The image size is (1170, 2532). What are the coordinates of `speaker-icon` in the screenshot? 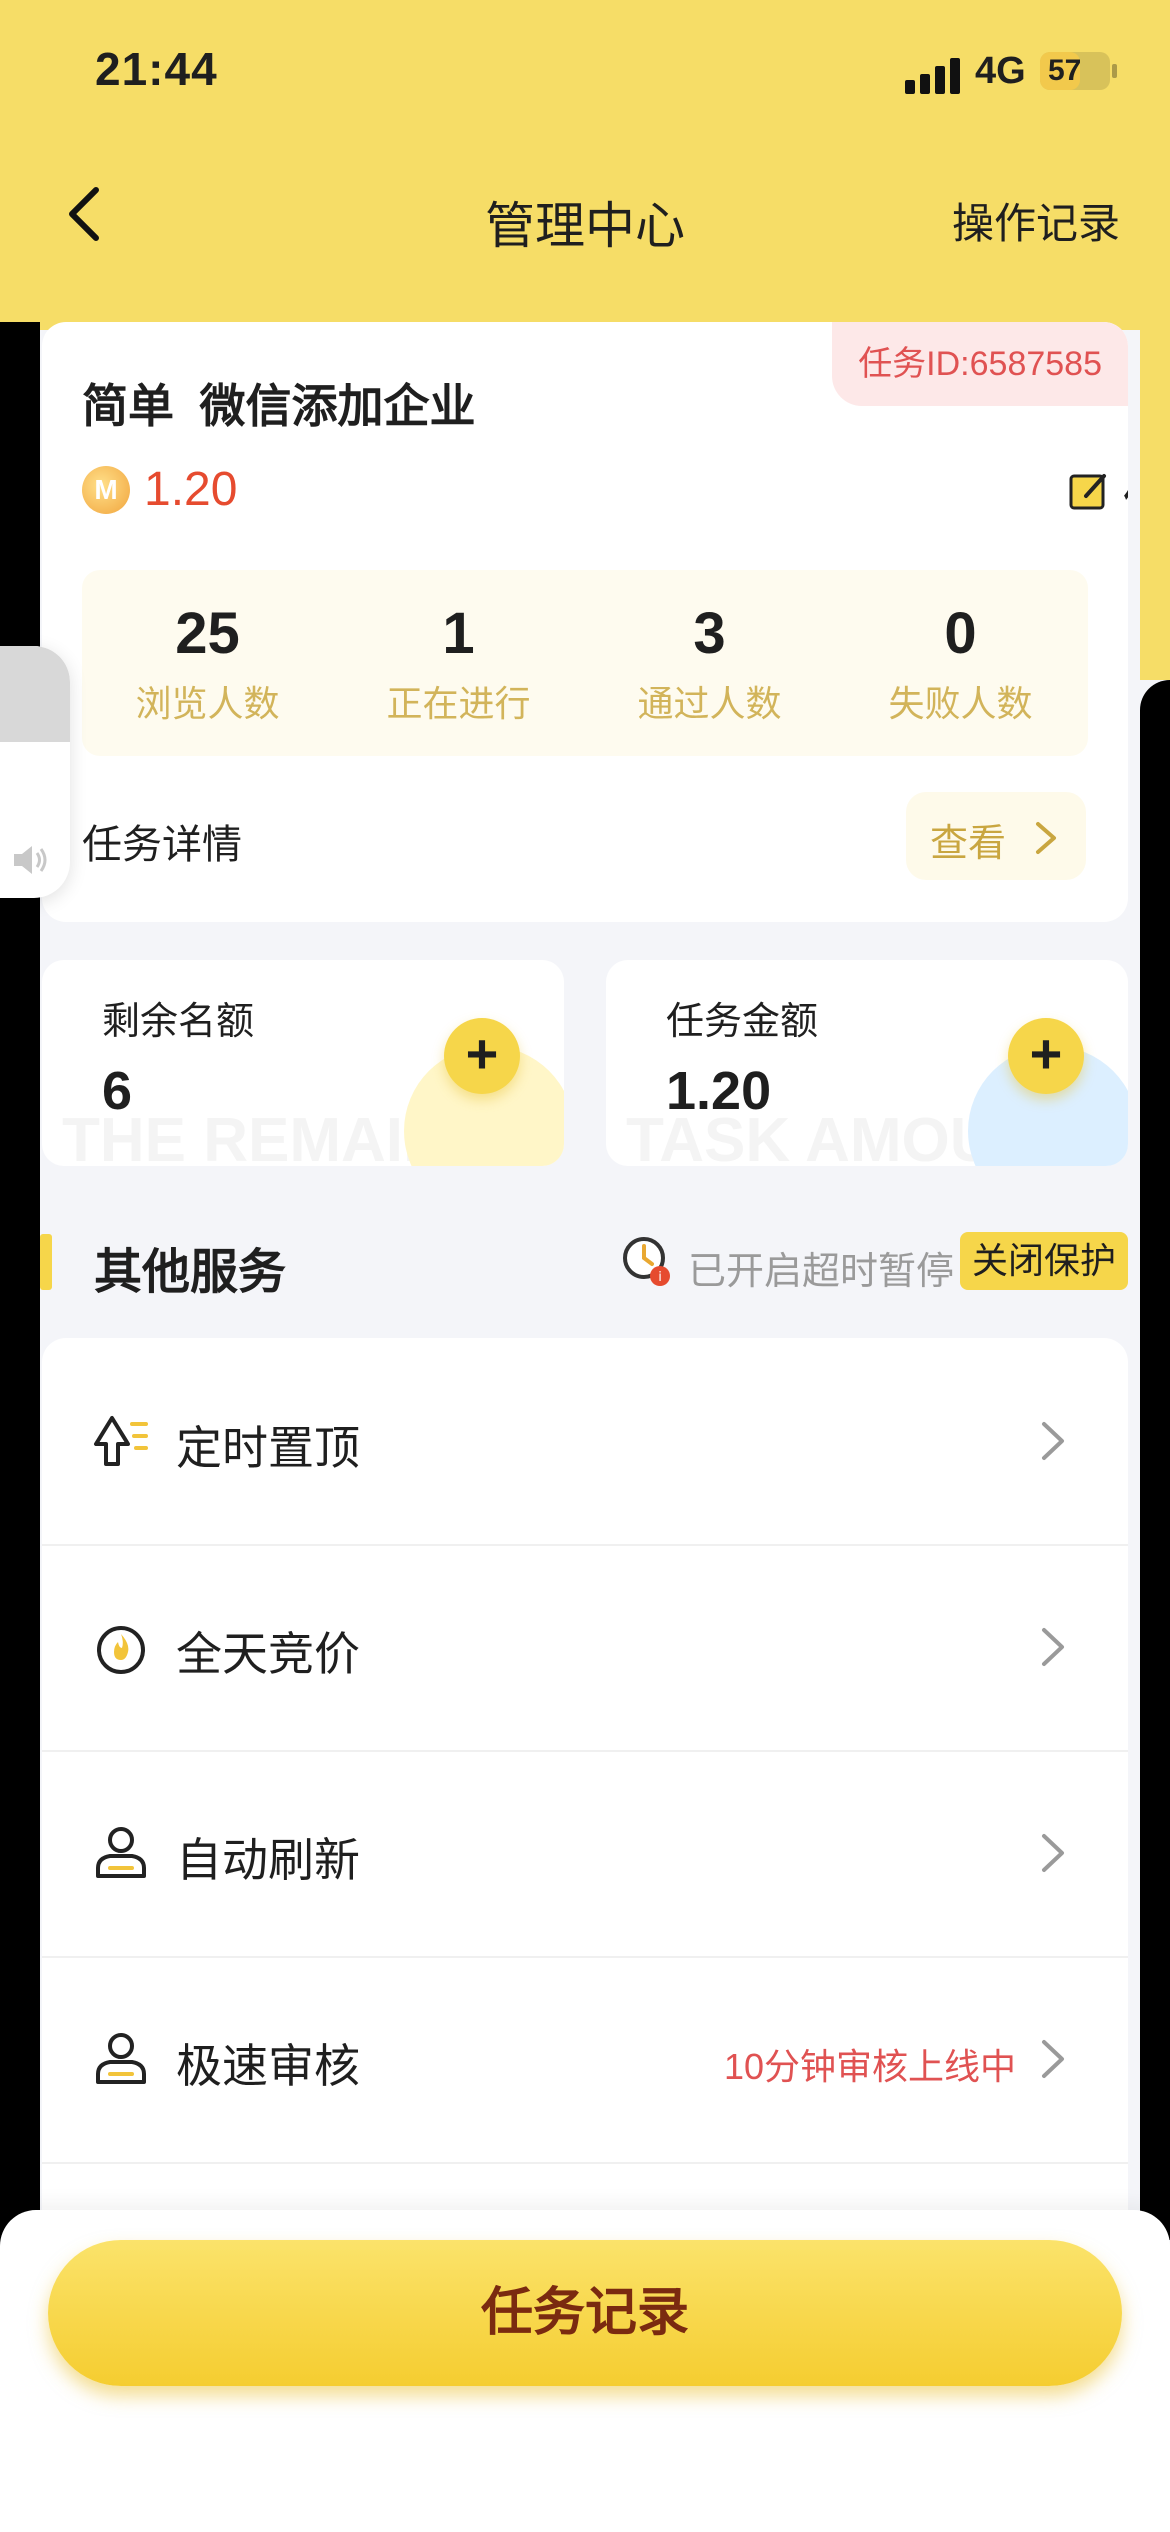 It's located at (30, 860).